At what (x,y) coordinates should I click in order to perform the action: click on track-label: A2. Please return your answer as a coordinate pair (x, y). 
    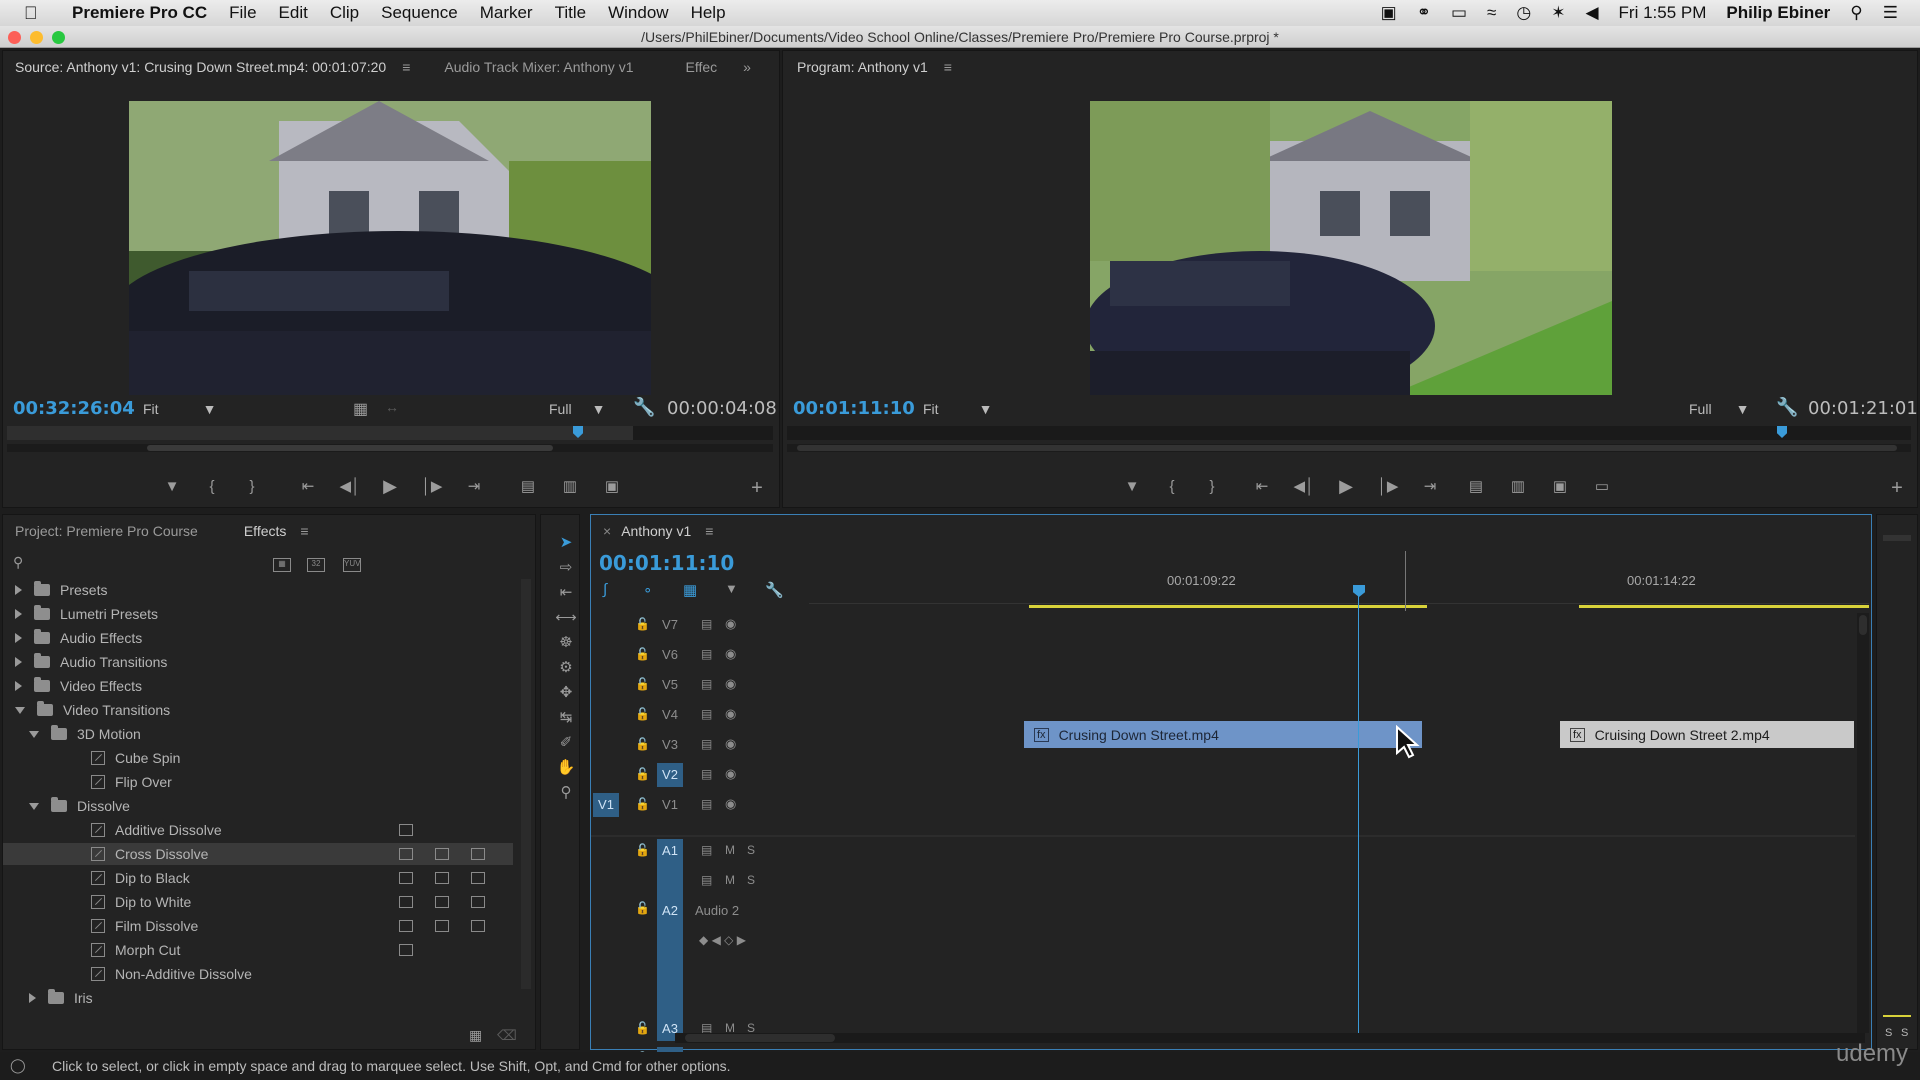
    Looking at the image, I should click on (670, 911).